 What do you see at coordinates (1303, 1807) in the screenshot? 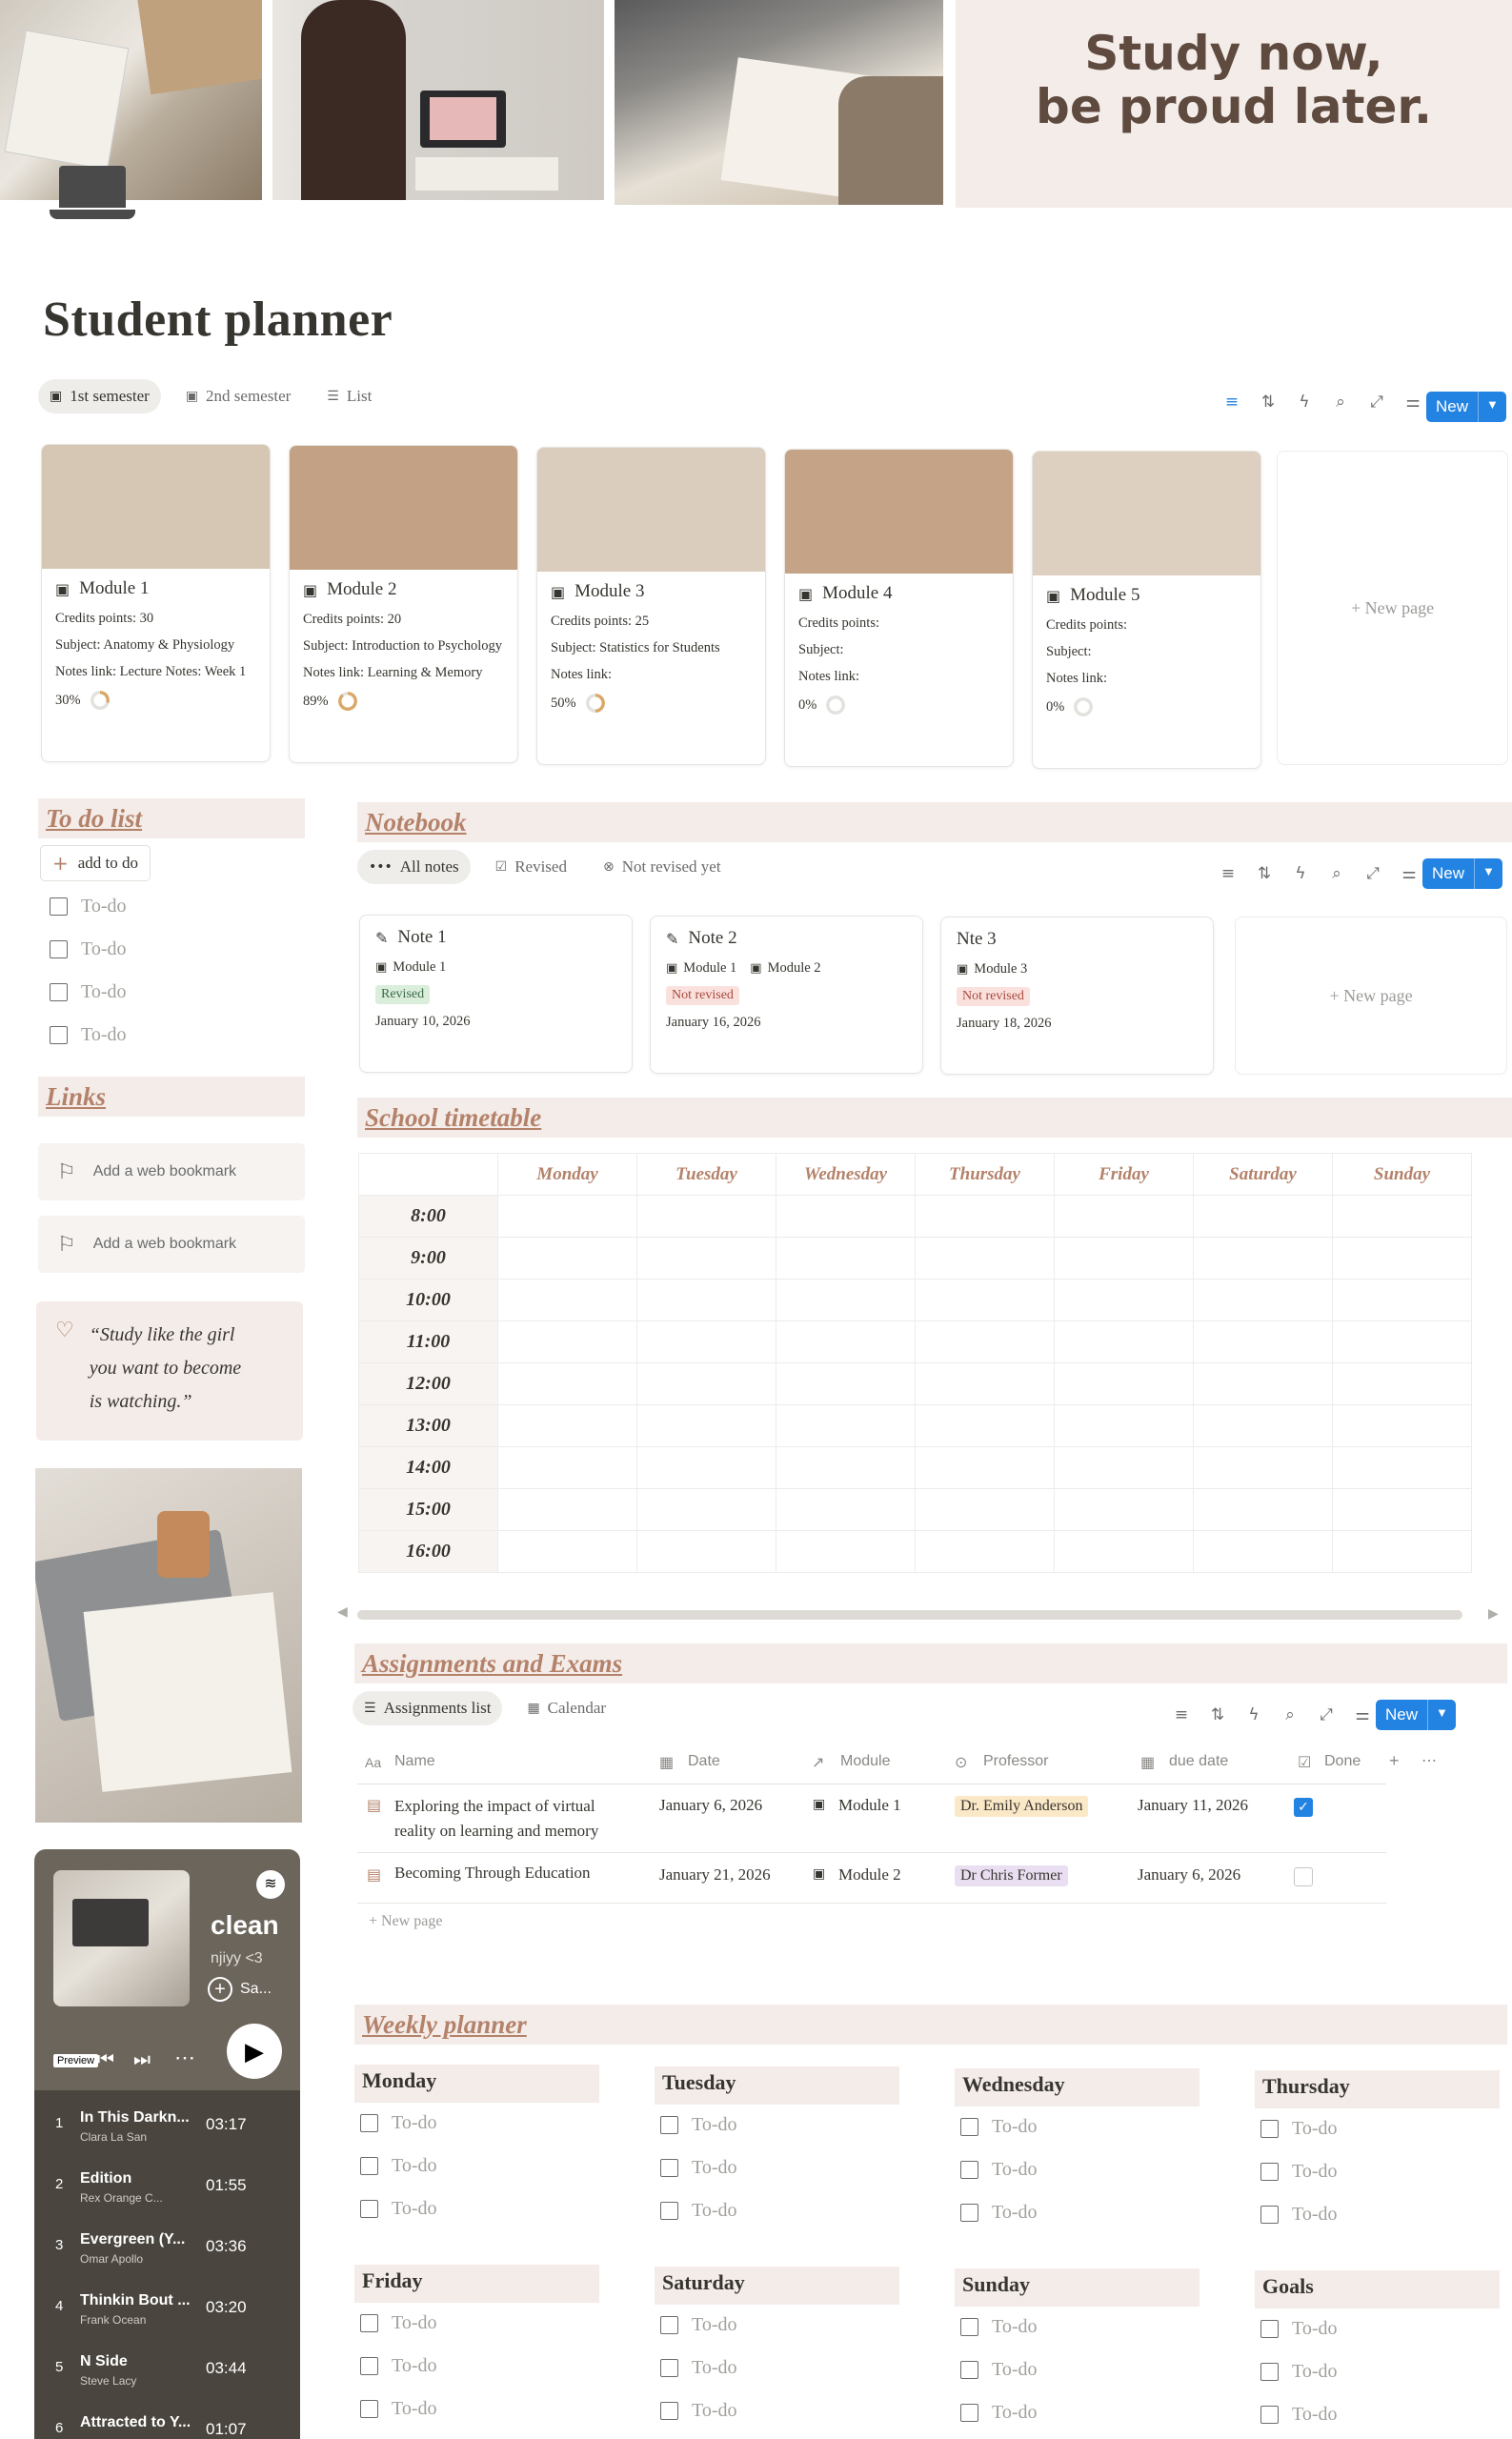
I see `done-checkbox: ✓` at bounding box center [1303, 1807].